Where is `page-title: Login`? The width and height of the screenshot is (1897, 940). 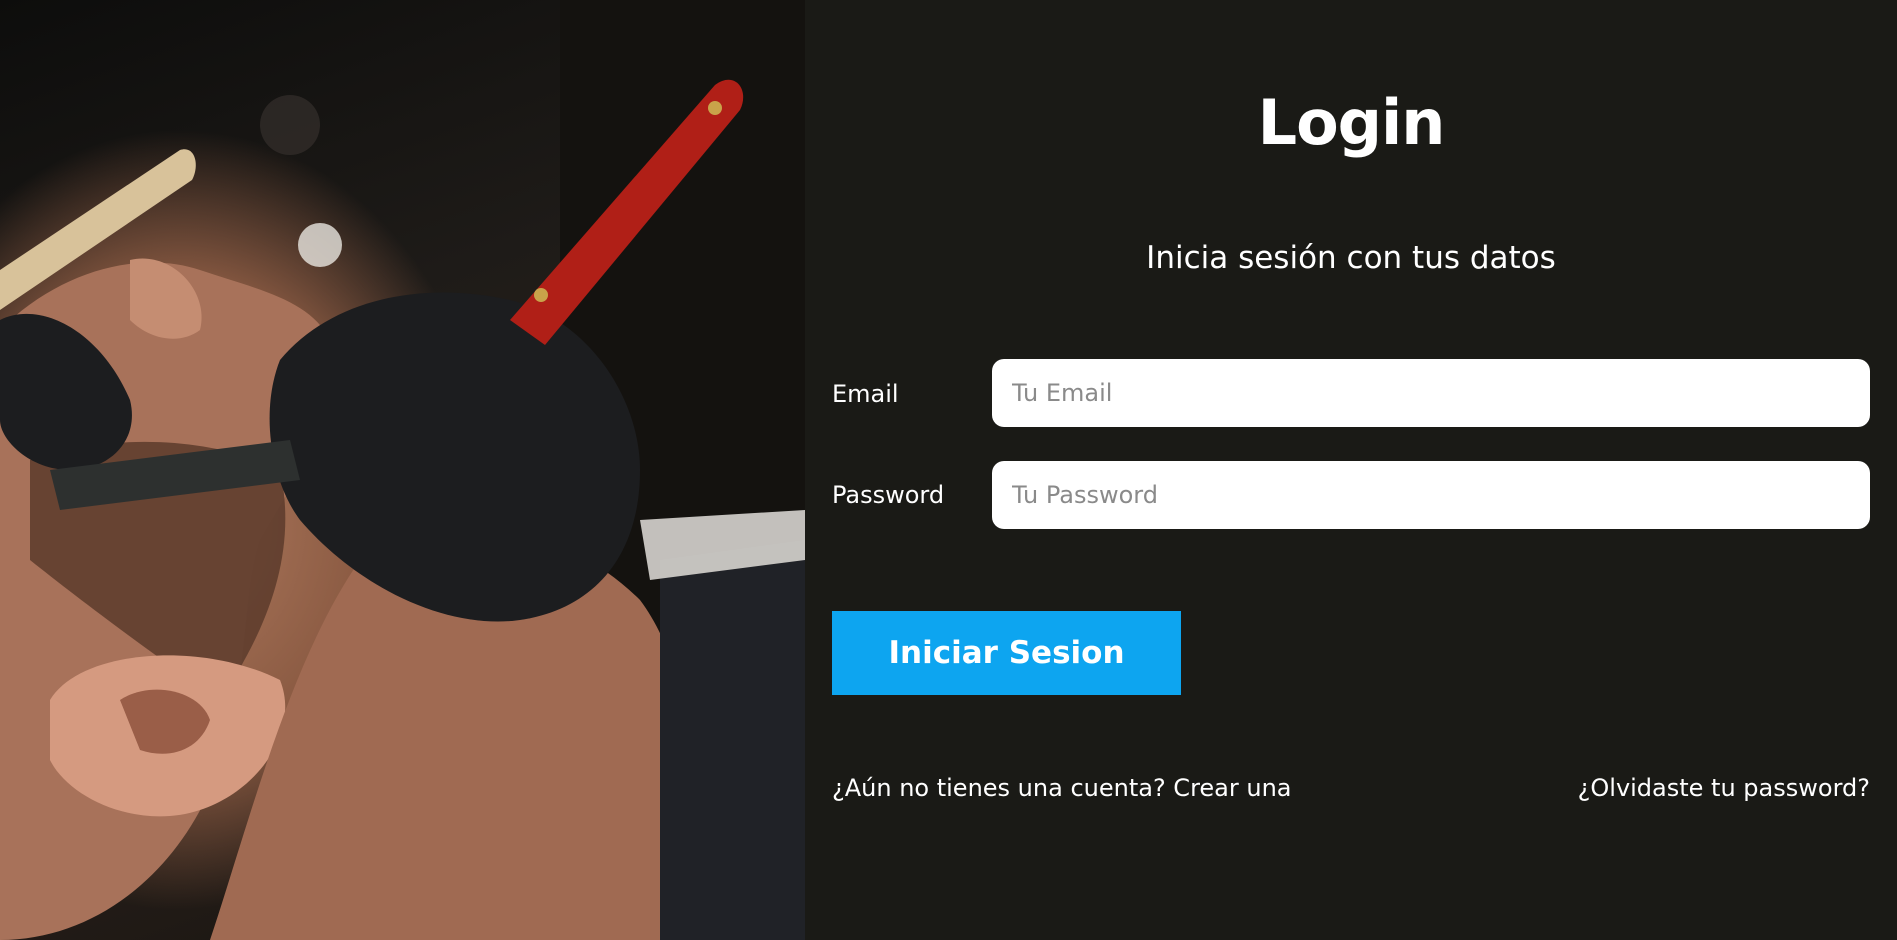
page-title: Login is located at coordinates (1351, 122).